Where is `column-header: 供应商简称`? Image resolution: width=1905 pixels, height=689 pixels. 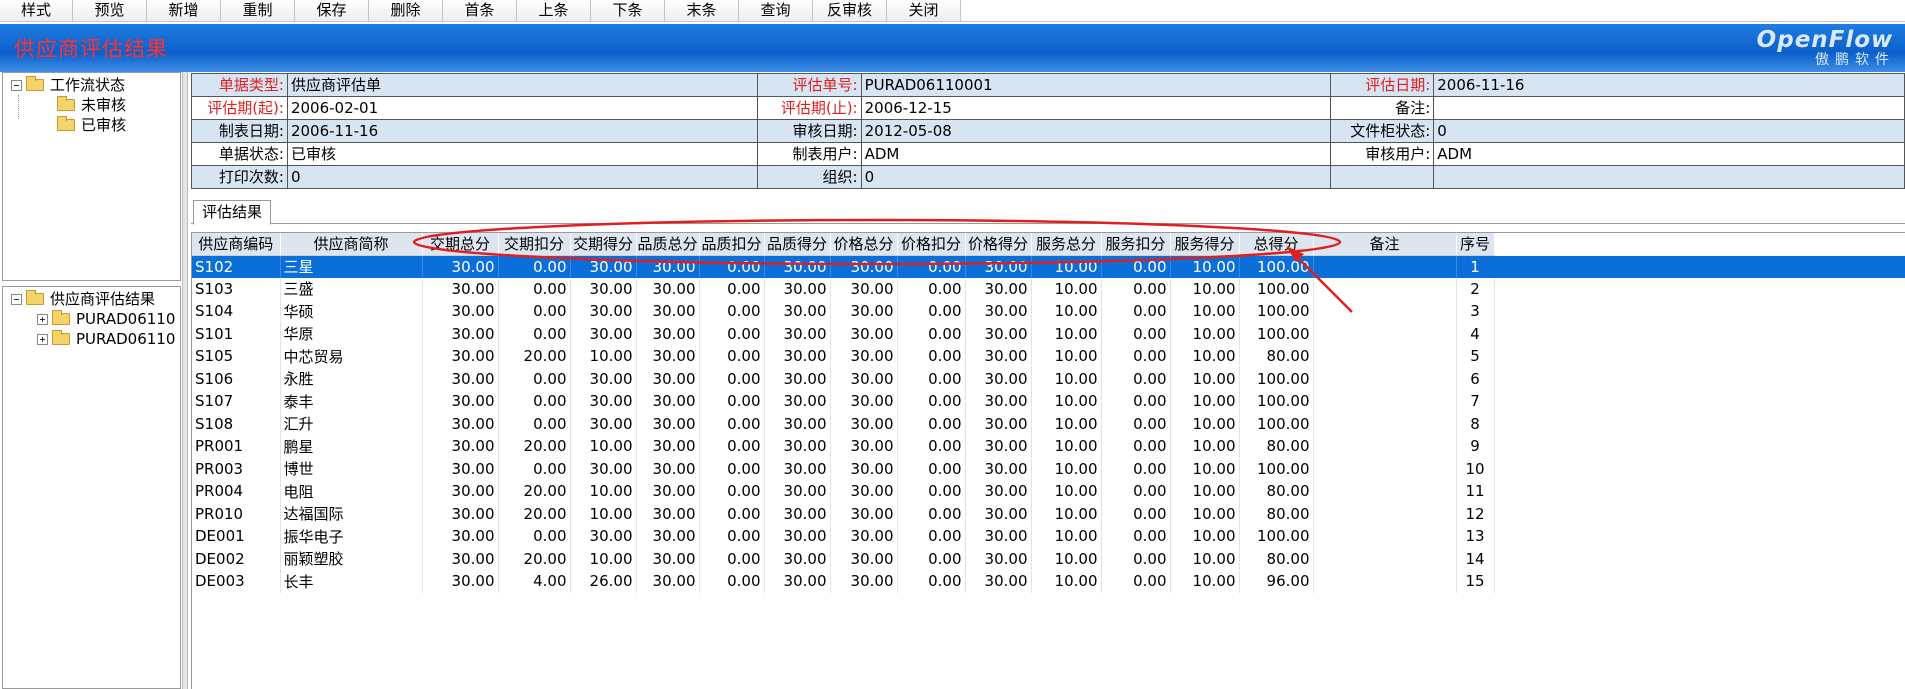 column-header: 供应商简称 is located at coordinates (351, 244).